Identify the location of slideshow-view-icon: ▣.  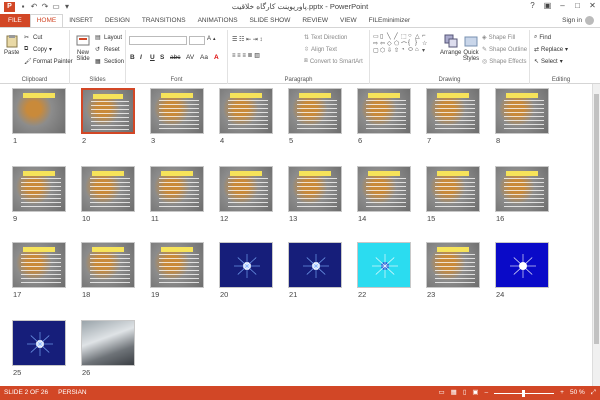
(475, 393).